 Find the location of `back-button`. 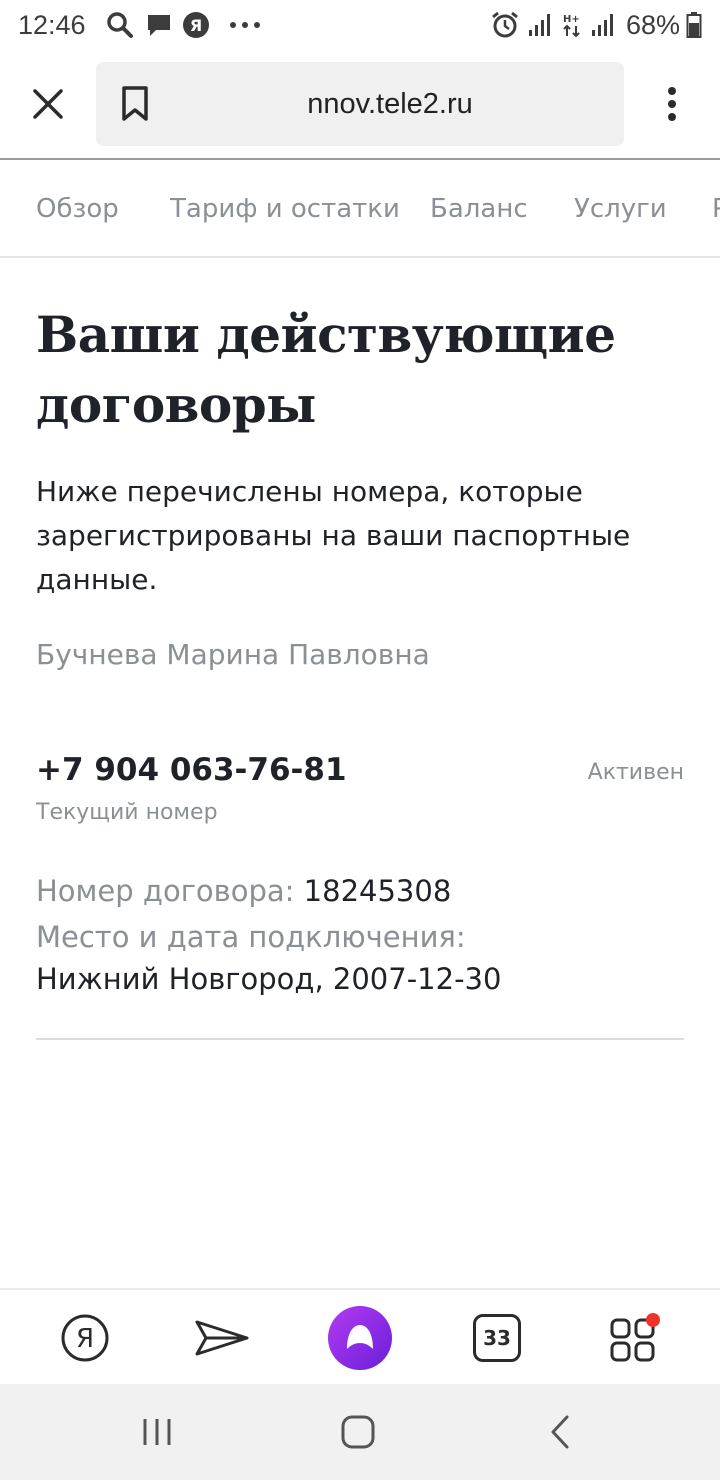

back-button is located at coordinates (560, 1432).